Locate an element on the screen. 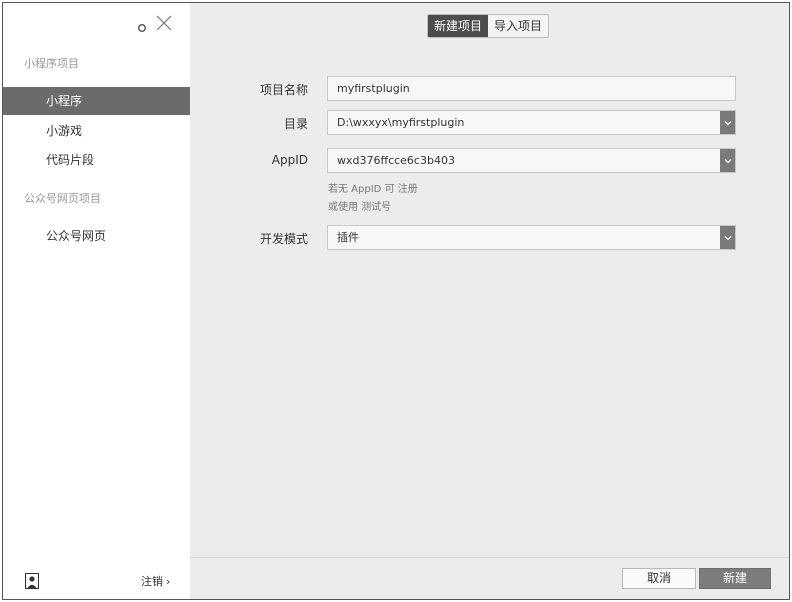  tab-import-project: 导入项目 is located at coordinates (518, 26).